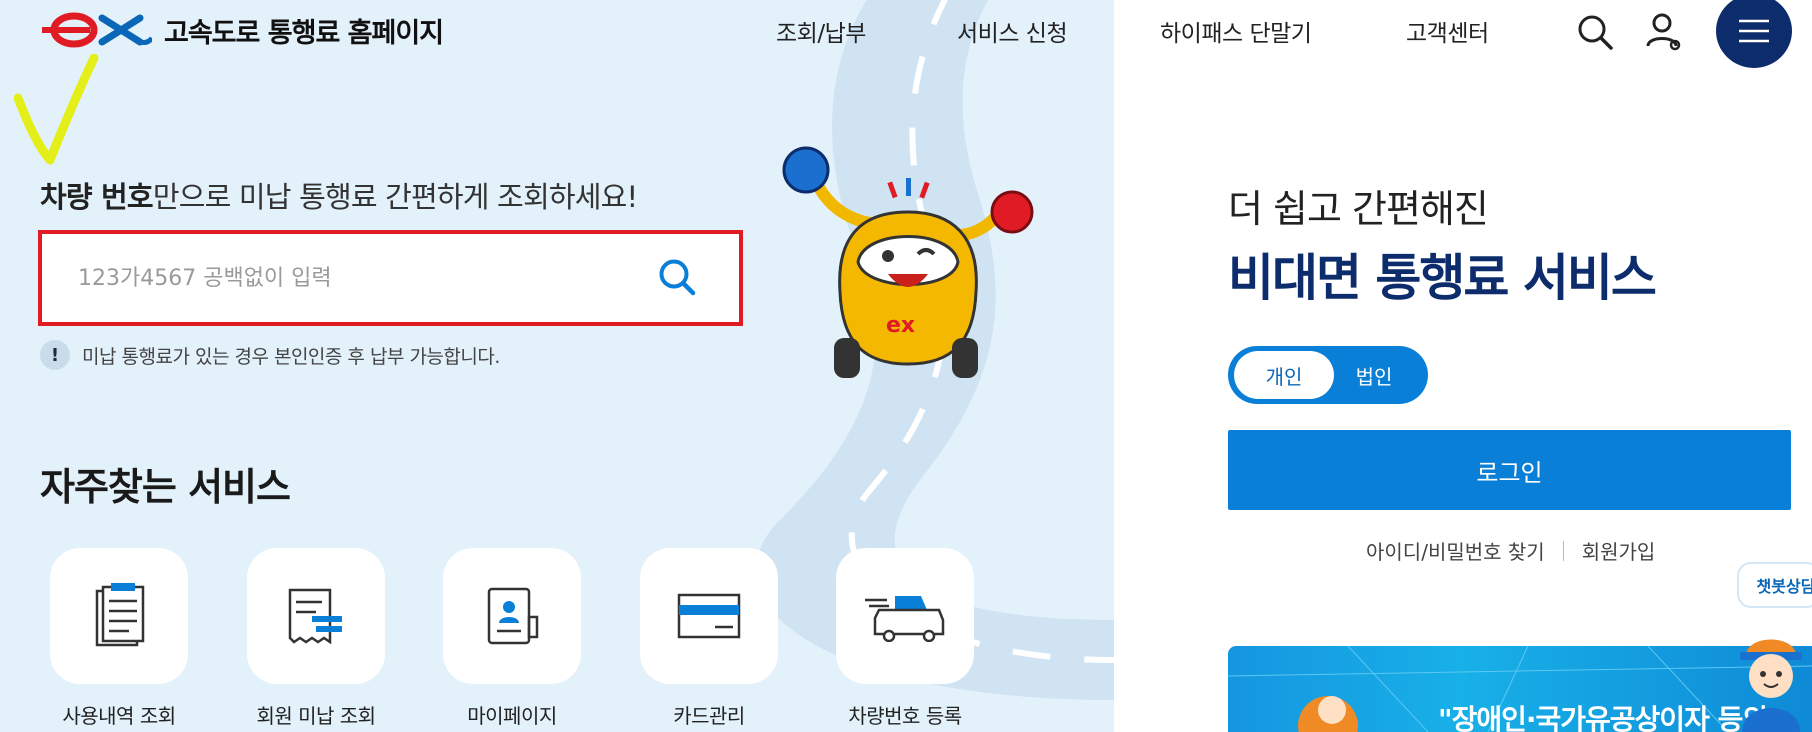 Image resolution: width=1812 pixels, height=732 pixels. What do you see at coordinates (291, 356) in the screenshot?
I see `notice-text: 미납 통행료가 있는 경우 본인인증 후 납부 가능합니다.` at bounding box center [291, 356].